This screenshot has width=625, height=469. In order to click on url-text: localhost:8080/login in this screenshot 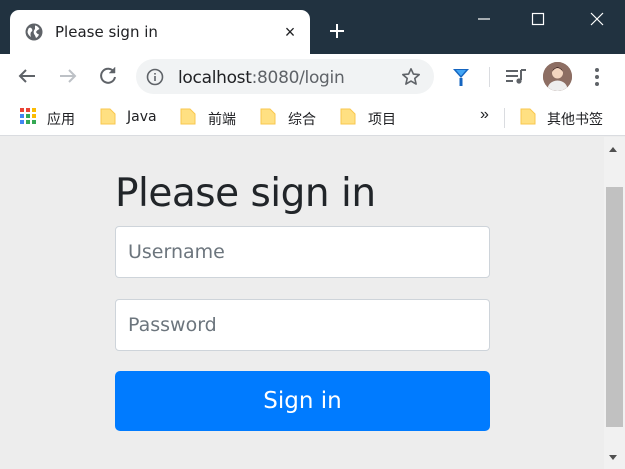, I will do `click(261, 78)`.